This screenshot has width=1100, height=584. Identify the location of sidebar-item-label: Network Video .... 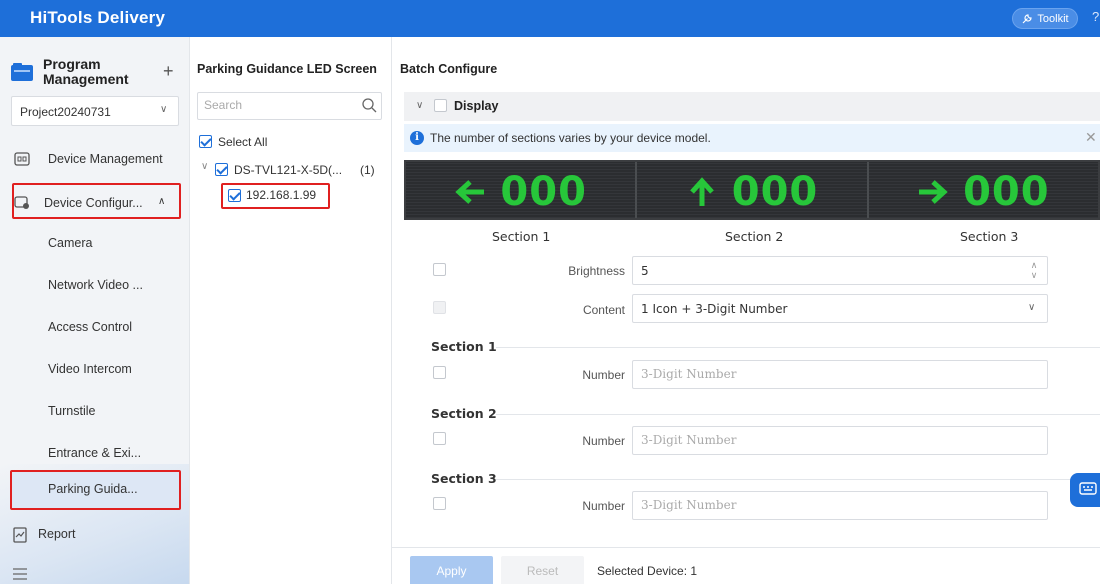
(95, 285).